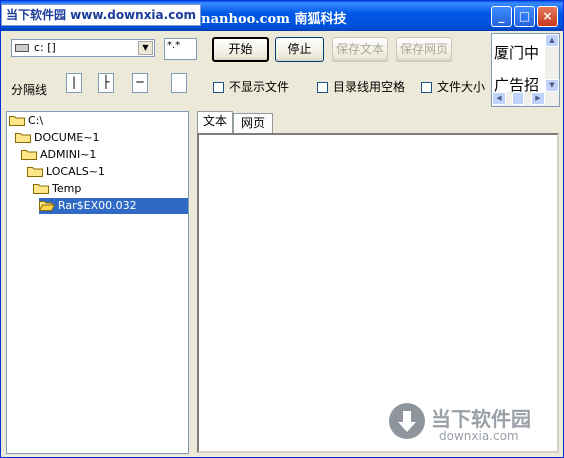 The width and height of the screenshot is (564, 458). Describe the element at coordinates (67, 188) in the screenshot. I see `tree-item-label: Temp` at that location.